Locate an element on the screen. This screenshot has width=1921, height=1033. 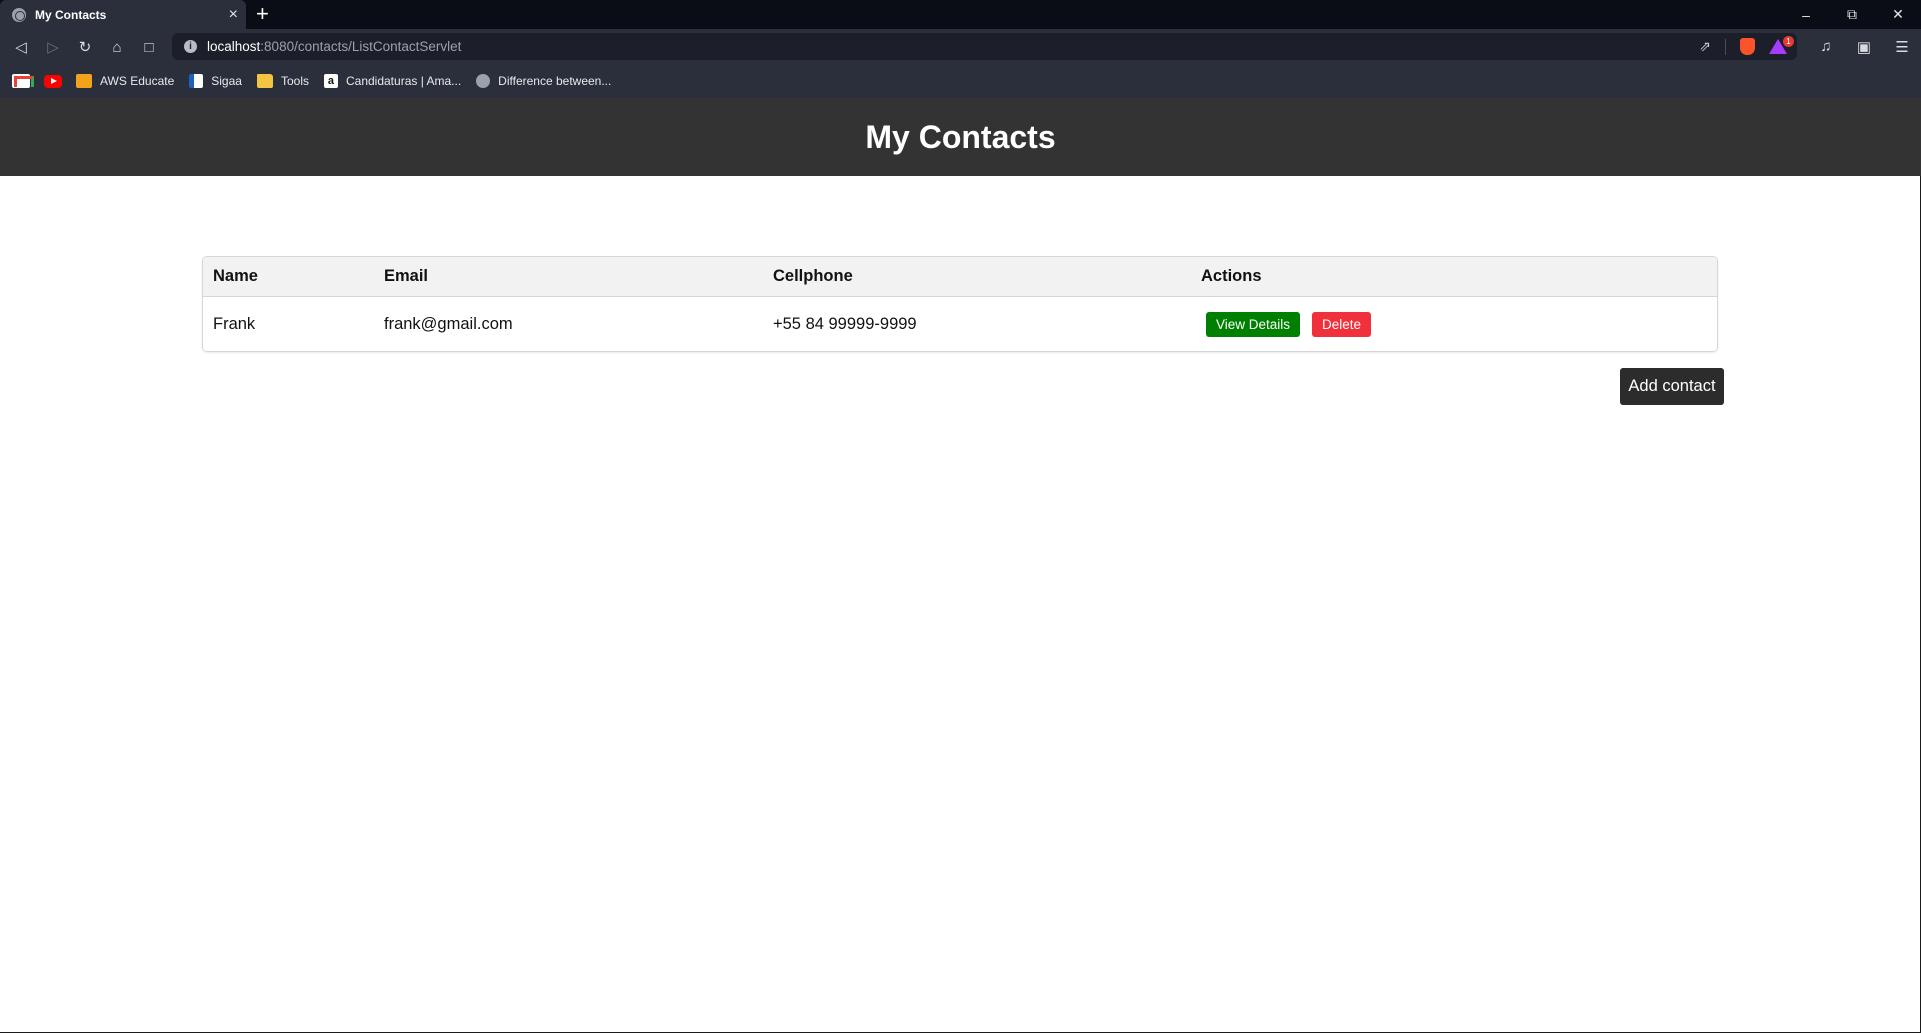
amazon-icon: a is located at coordinates (330, 81).